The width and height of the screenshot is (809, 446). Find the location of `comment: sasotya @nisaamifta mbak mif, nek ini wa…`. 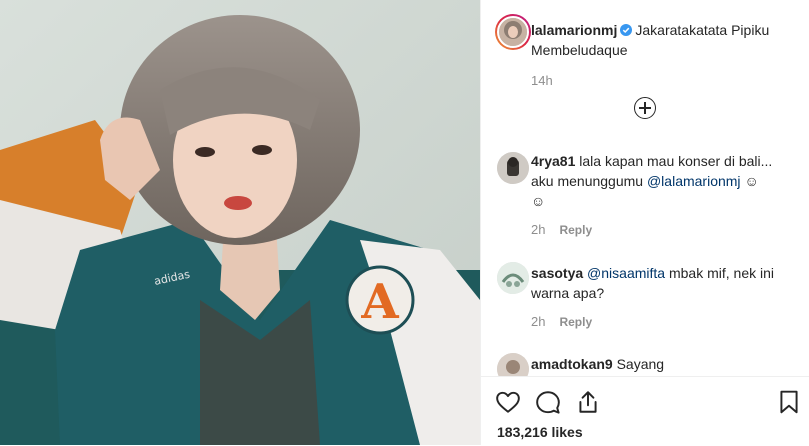

comment: sasotya @nisaamifta mbak mif, nek ini wa… is located at coordinates (662, 283).